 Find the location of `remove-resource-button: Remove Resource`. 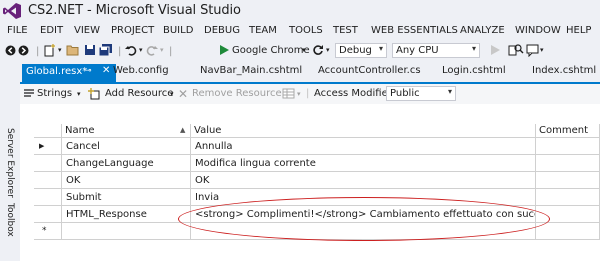

remove-resource-button: Remove Resource is located at coordinates (237, 93).